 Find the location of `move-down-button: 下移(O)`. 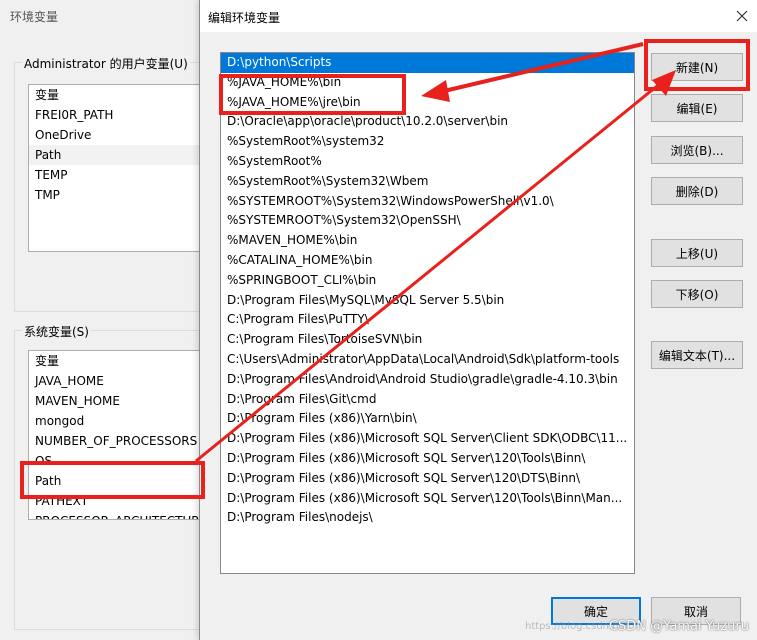

move-down-button: 下移(O) is located at coordinates (697, 294).